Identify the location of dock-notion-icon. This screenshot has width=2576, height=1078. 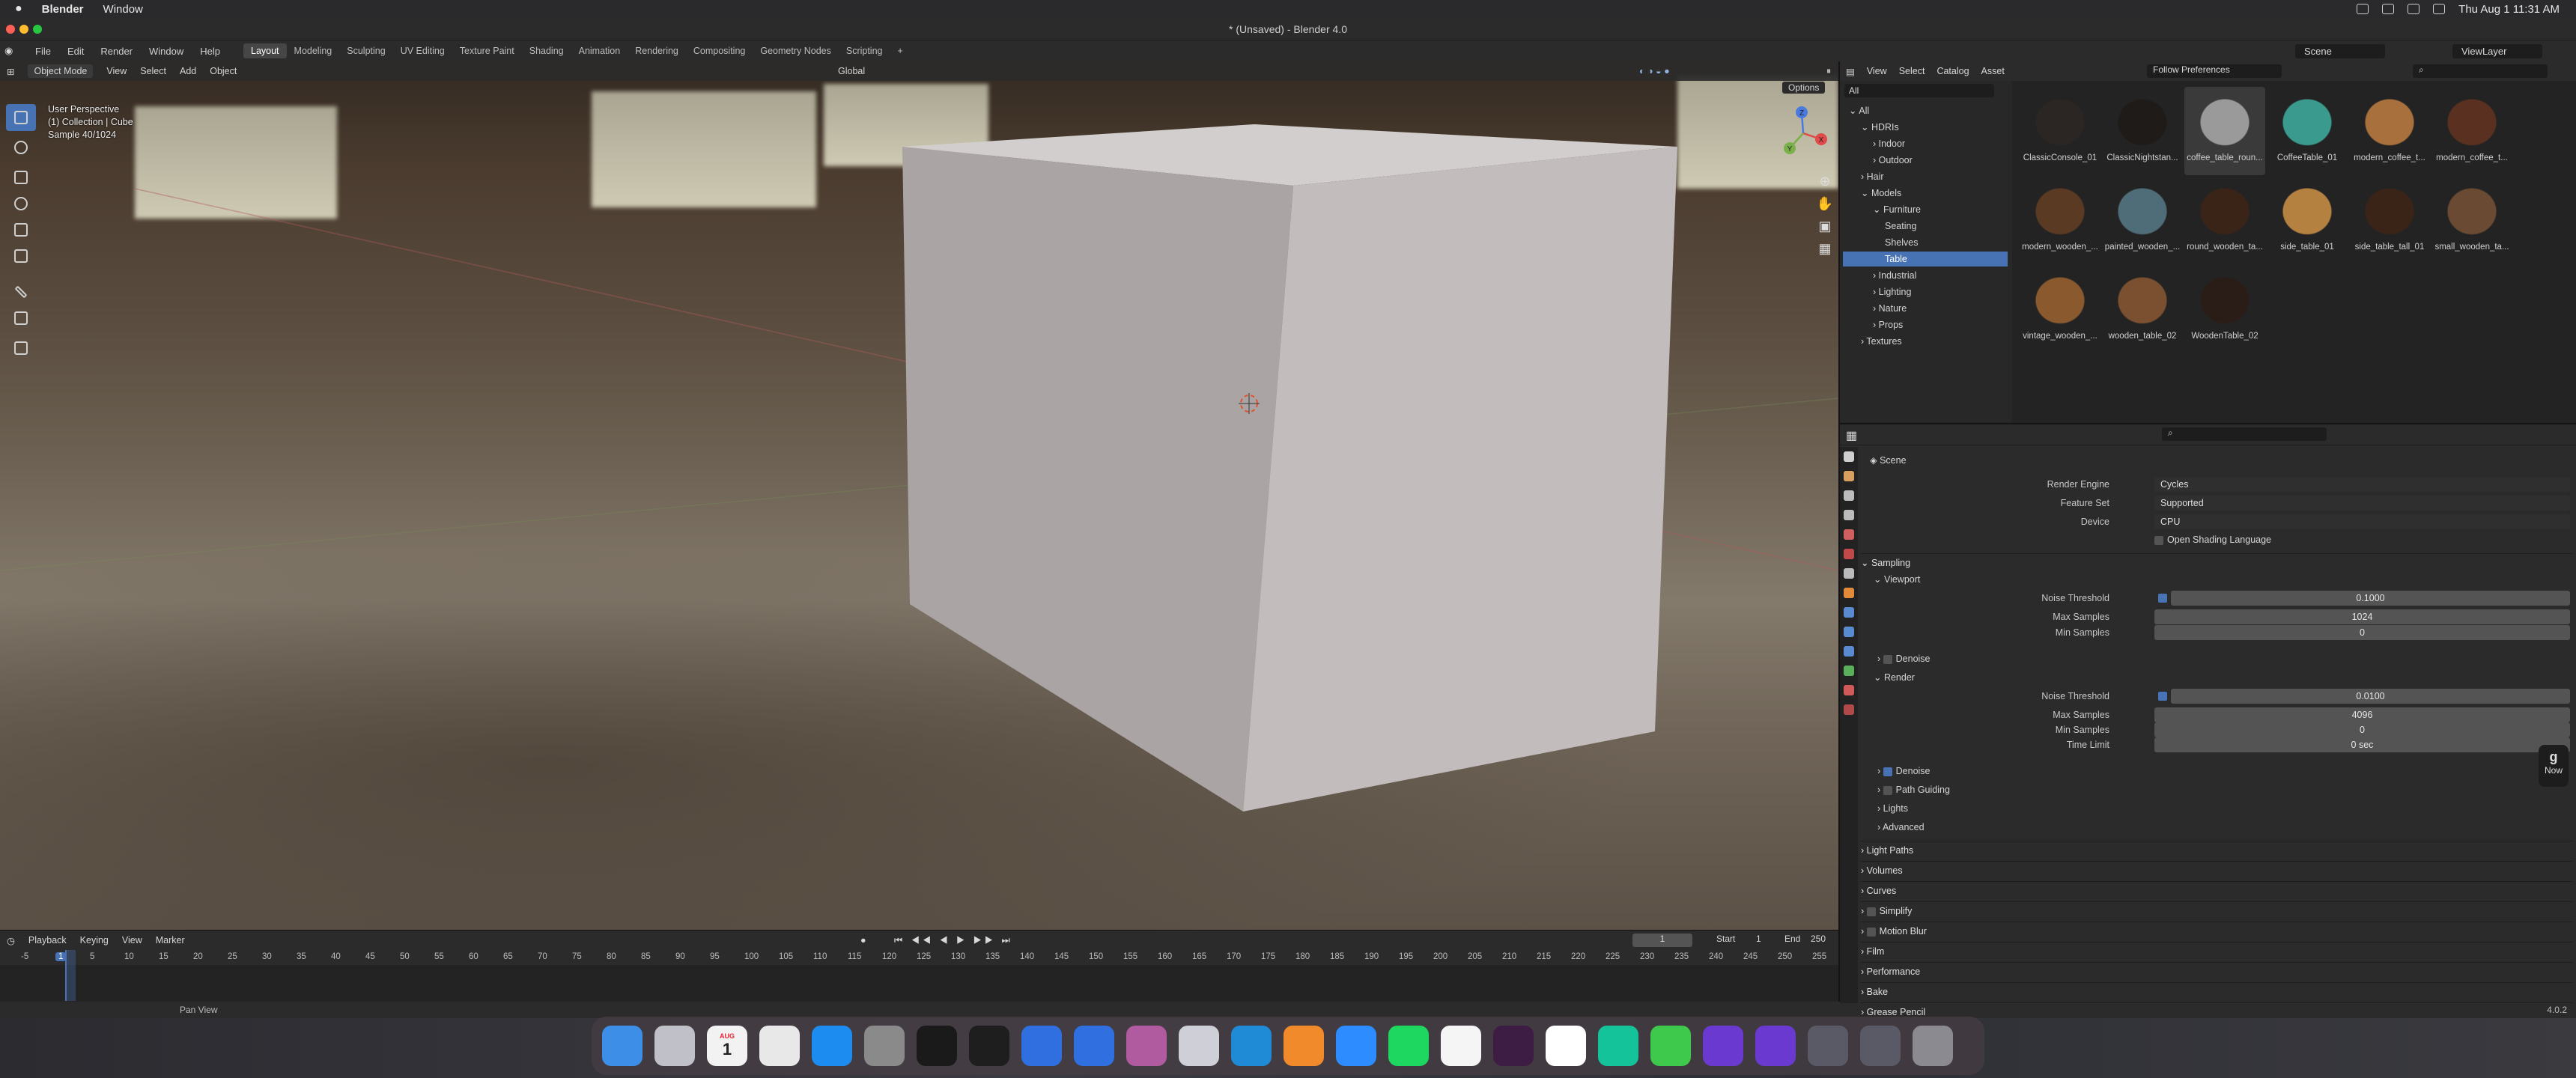
(1566, 1046).